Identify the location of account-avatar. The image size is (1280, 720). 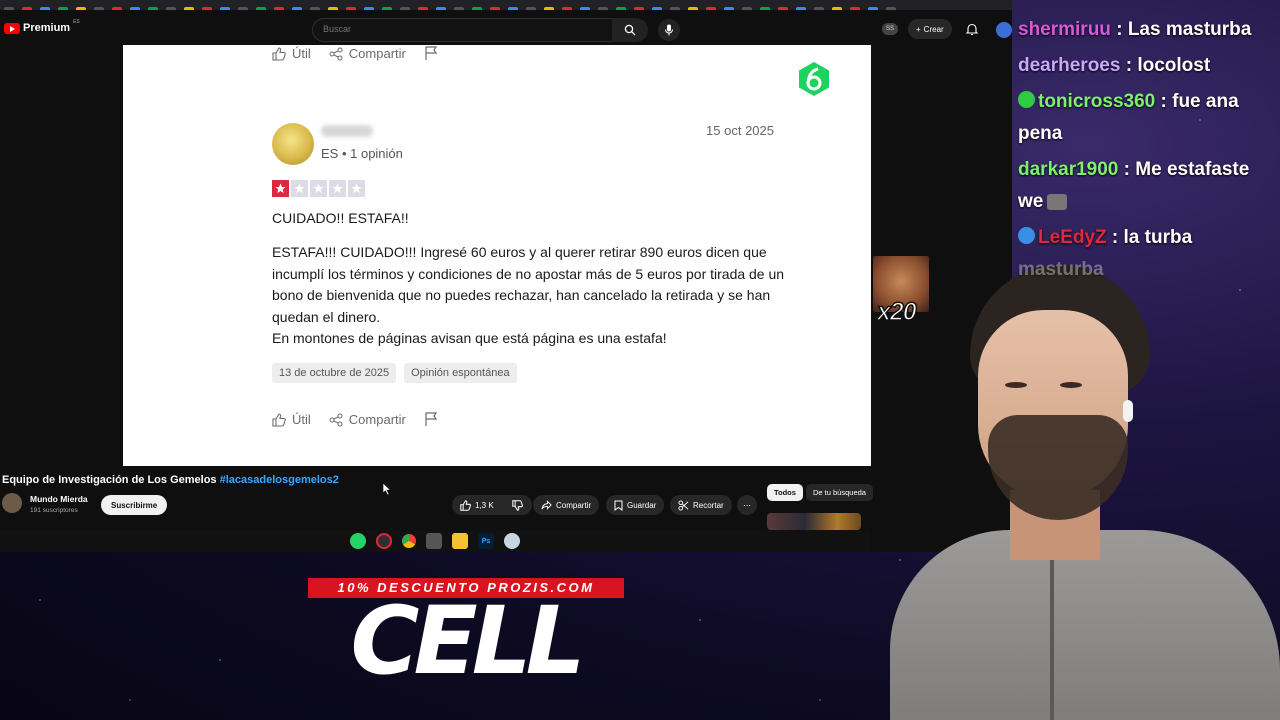
(1004, 30).